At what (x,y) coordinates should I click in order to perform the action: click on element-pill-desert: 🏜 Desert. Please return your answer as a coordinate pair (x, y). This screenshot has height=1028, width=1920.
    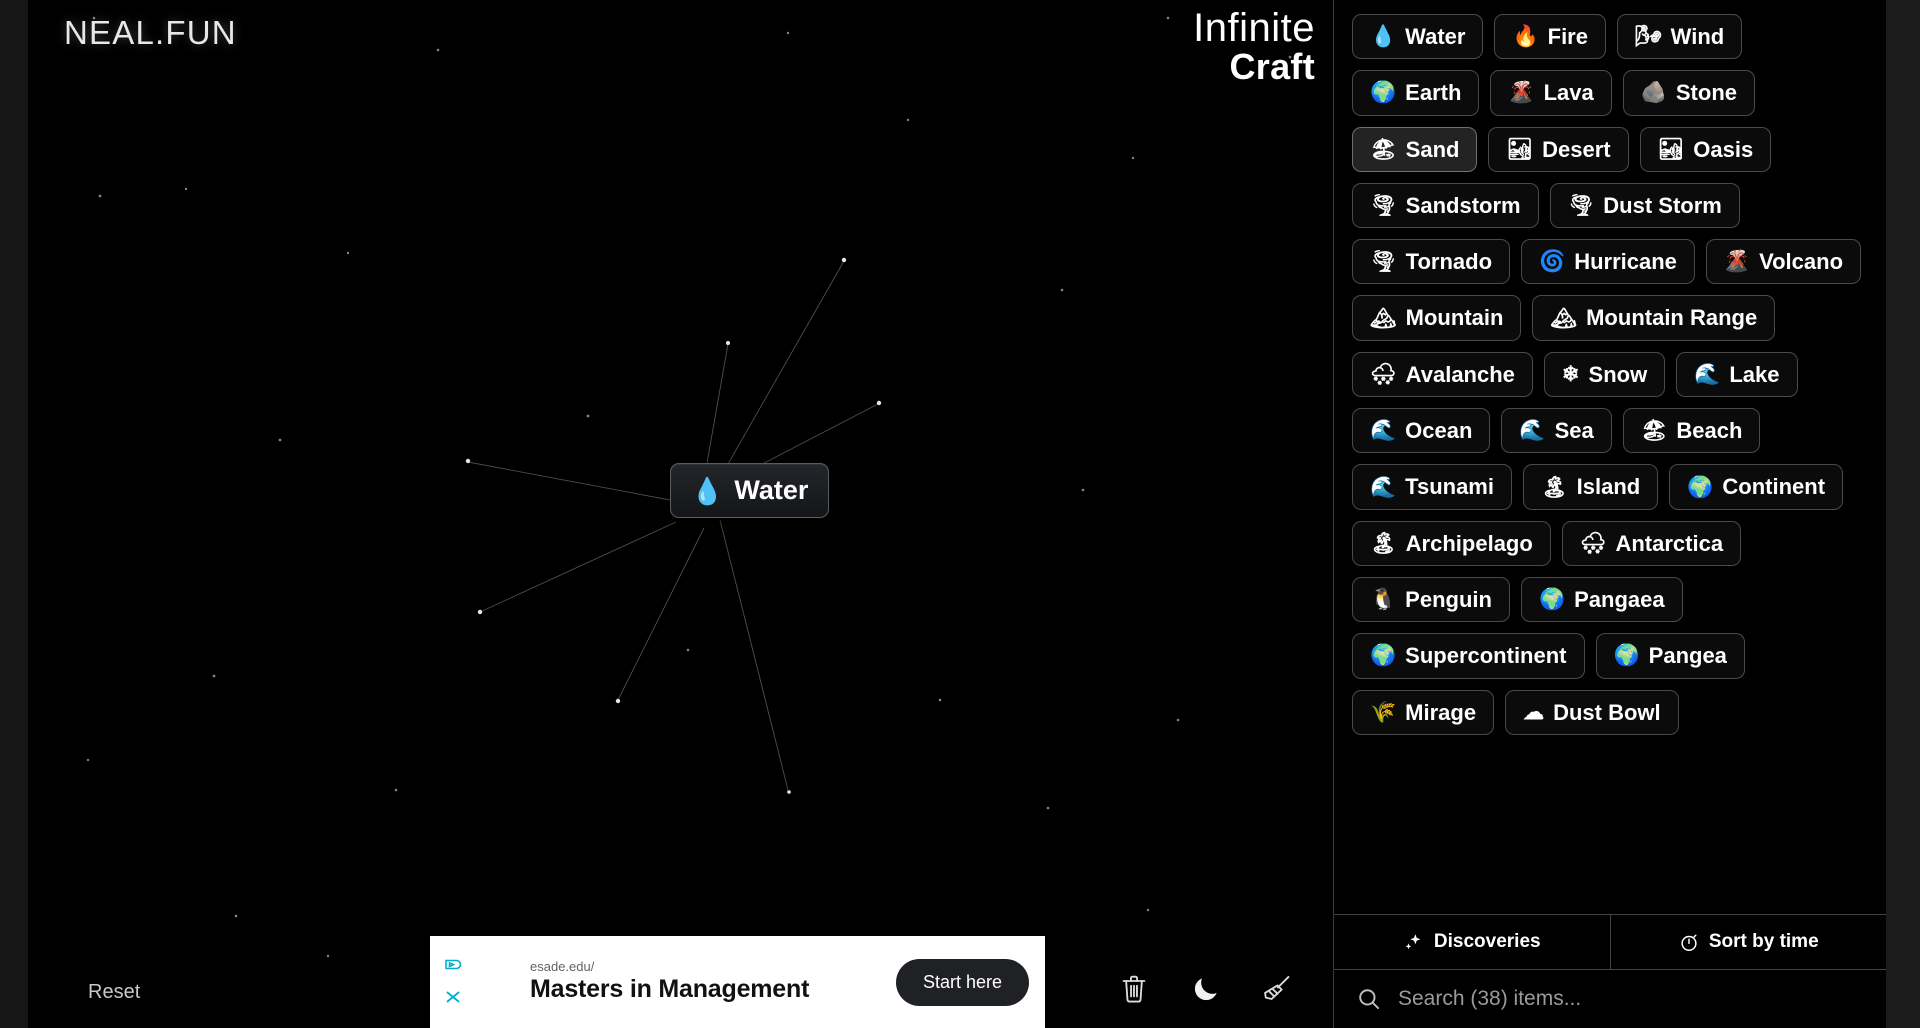
    Looking at the image, I should click on (1558, 149).